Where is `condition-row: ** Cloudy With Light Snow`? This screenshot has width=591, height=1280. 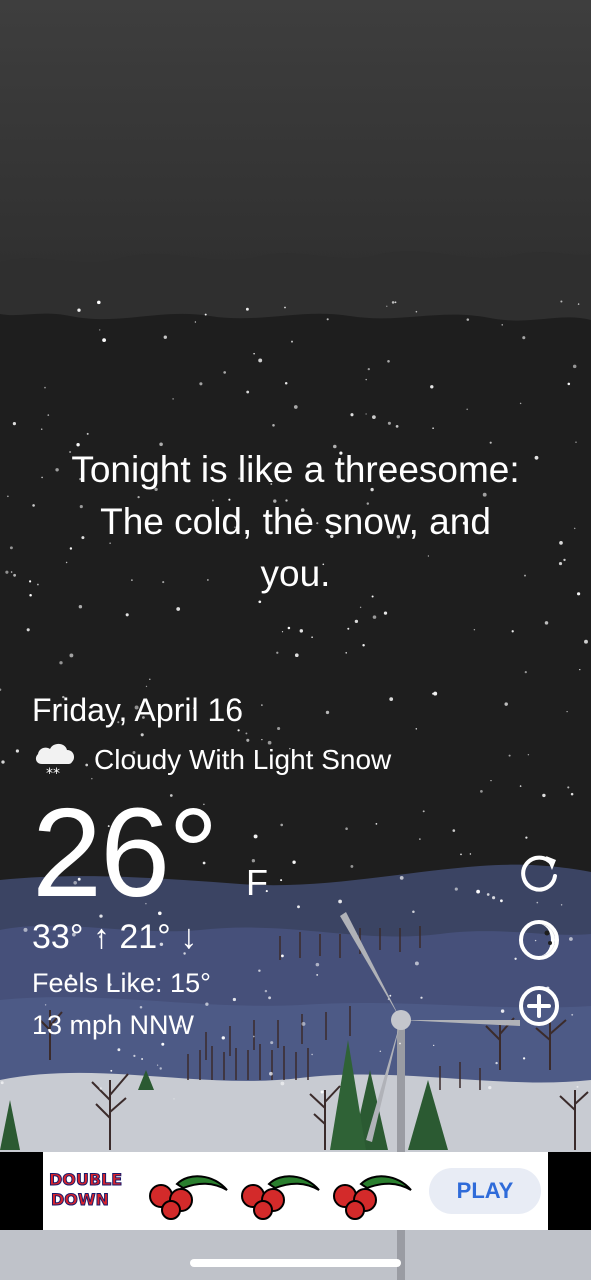
condition-row: ** Cloudy With Light Snow is located at coordinates (211, 760).